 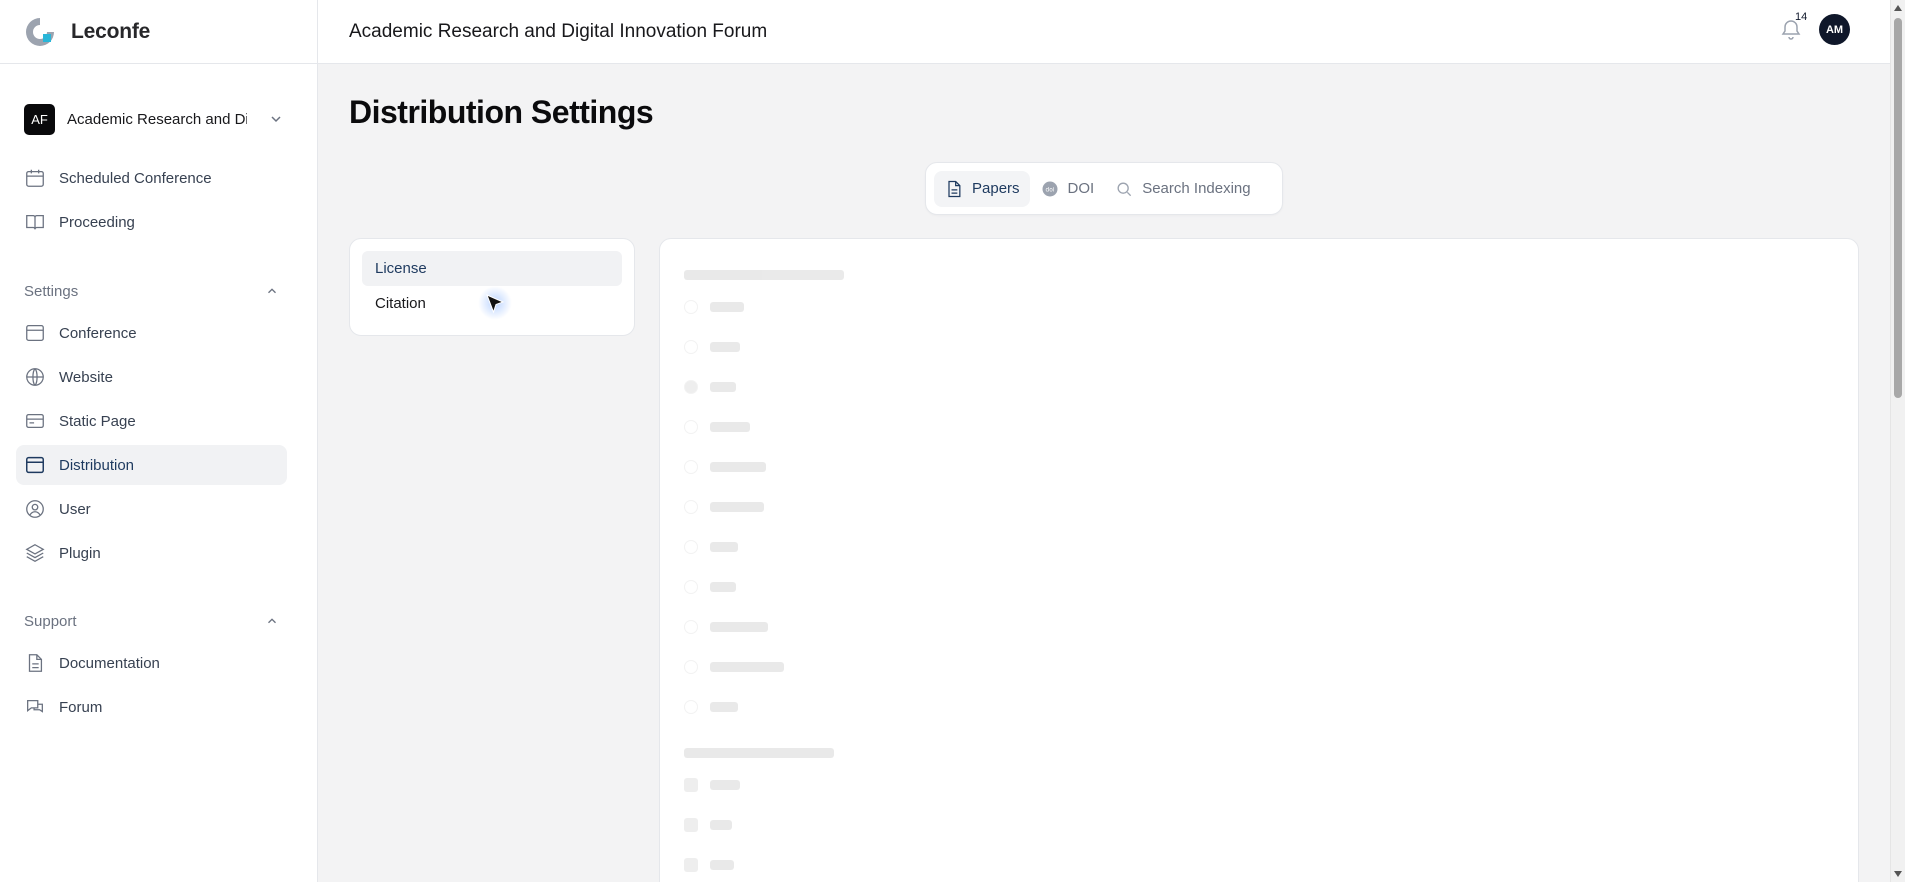 What do you see at coordinates (996, 188) in the screenshot?
I see `tab-label: Papers` at bounding box center [996, 188].